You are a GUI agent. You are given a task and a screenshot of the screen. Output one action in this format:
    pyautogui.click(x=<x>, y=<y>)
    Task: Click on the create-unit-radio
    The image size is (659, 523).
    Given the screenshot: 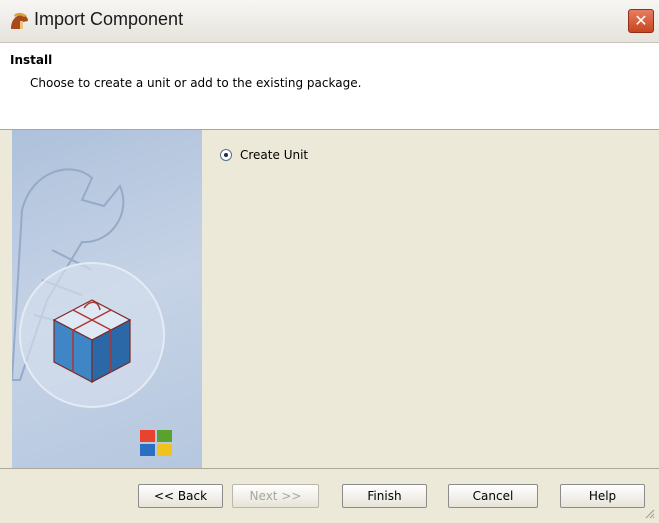 What is the action you would take?
    pyautogui.click(x=226, y=155)
    